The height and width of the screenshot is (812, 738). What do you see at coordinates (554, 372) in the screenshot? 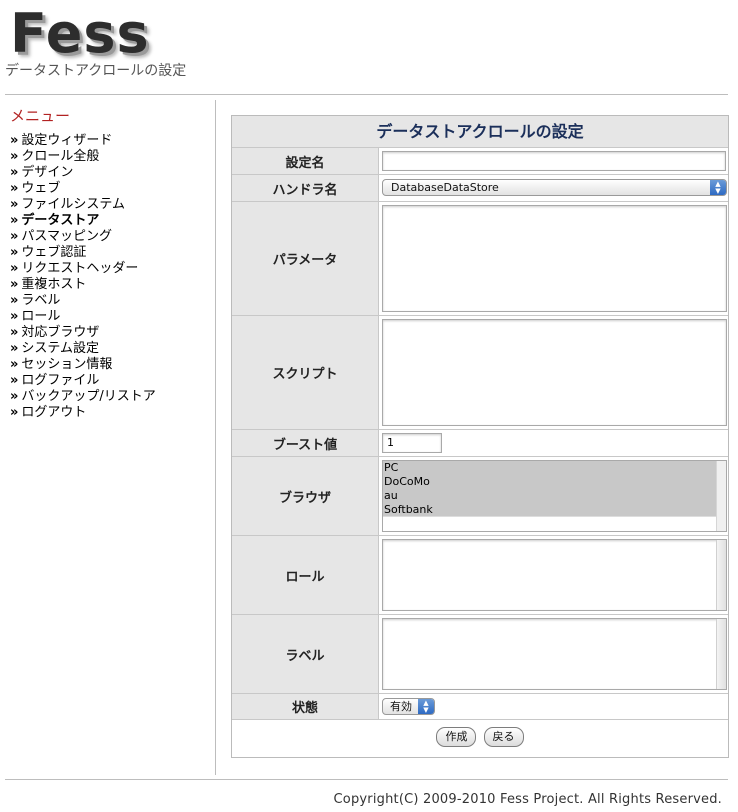
I see `script-textarea` at bounding box center [554, 372].